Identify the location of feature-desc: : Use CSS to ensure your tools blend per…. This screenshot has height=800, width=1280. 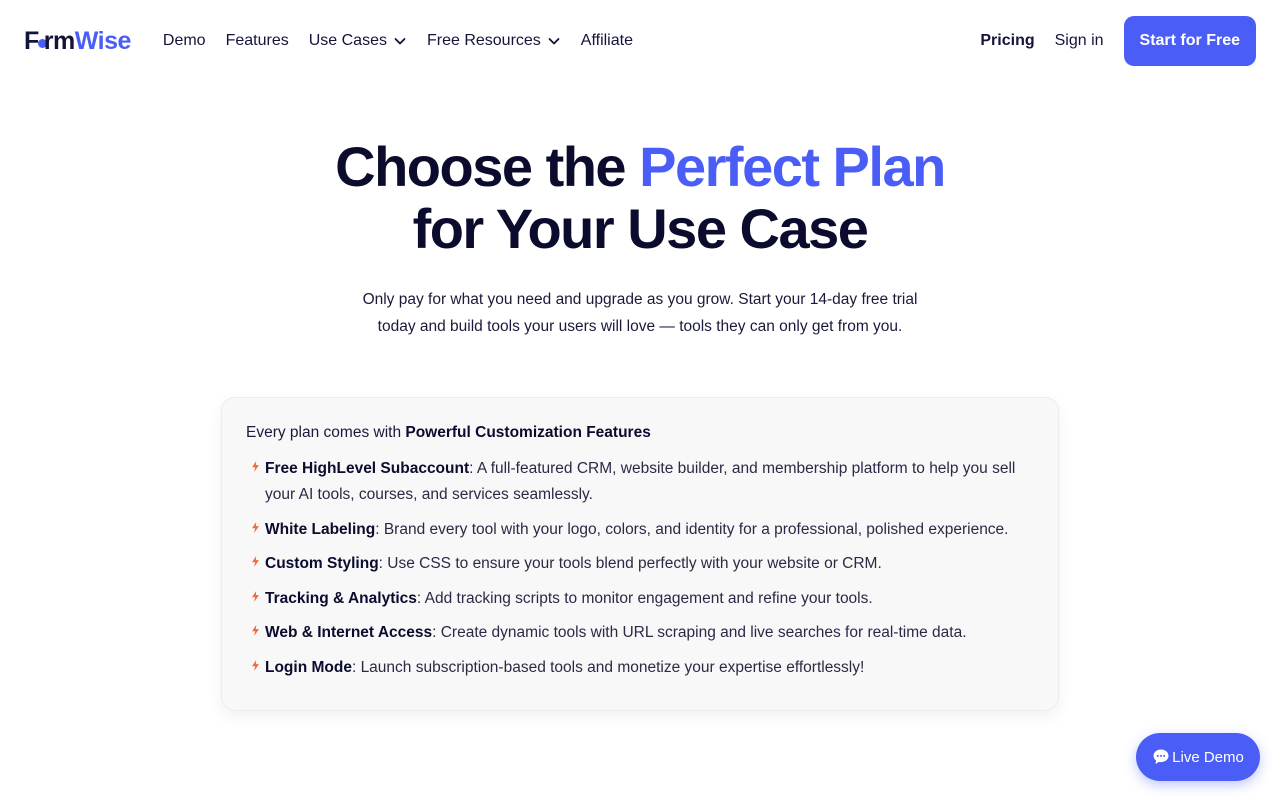
(630, 563).